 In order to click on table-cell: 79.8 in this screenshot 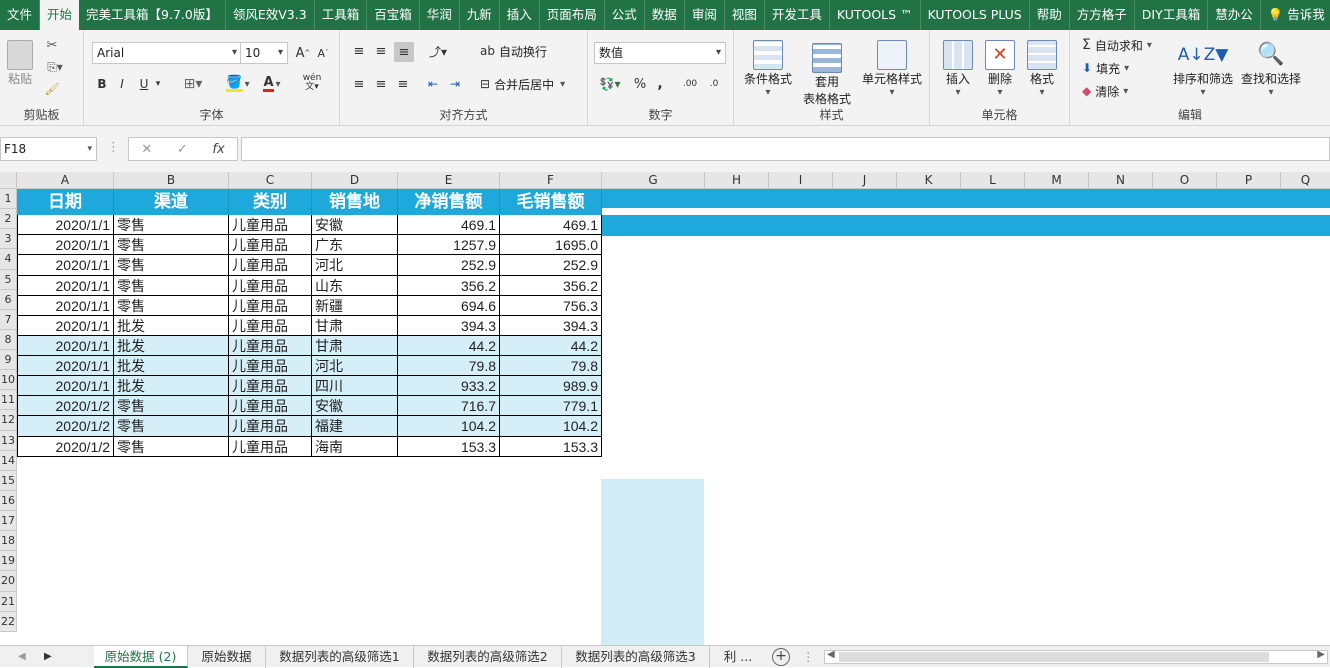, I will do `click(449, 366)`.